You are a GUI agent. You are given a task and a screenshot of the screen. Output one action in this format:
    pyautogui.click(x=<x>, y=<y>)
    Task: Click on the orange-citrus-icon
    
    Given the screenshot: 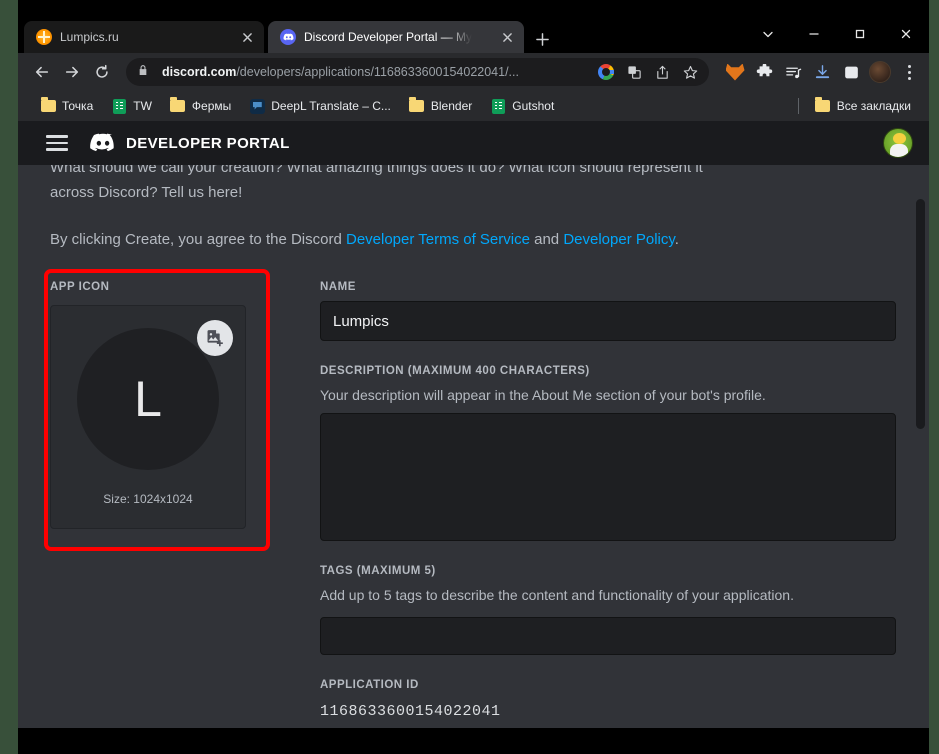 What is the action you would take?
    pyautogui.click(x=44, y=37)
    